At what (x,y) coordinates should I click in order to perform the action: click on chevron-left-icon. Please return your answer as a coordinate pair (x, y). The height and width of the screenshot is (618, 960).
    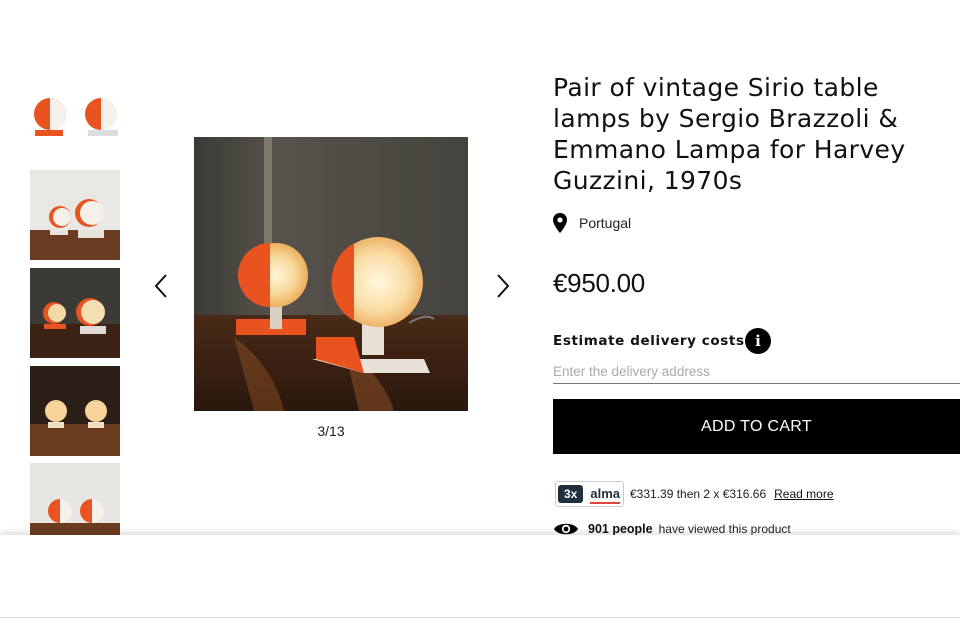
    Looking at the image, I should click on (160, 286).